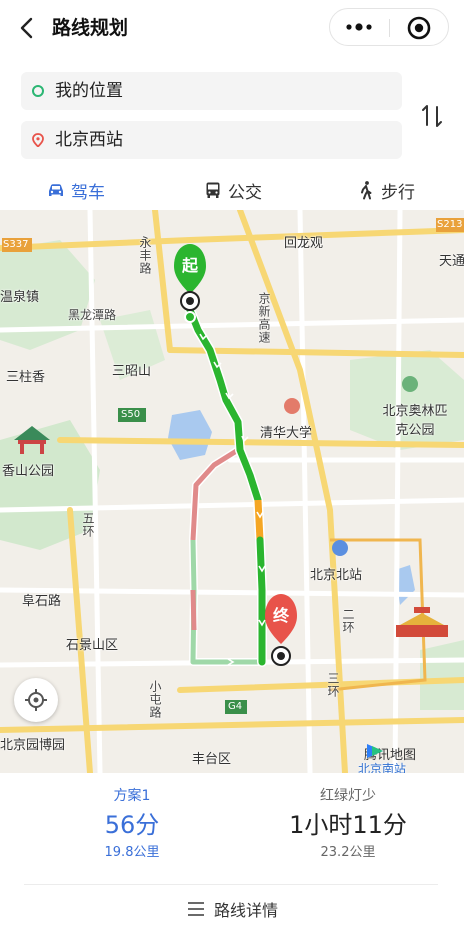 The image size is (464, 930). I want to click on origin-dot-icon, so click(38, 91).